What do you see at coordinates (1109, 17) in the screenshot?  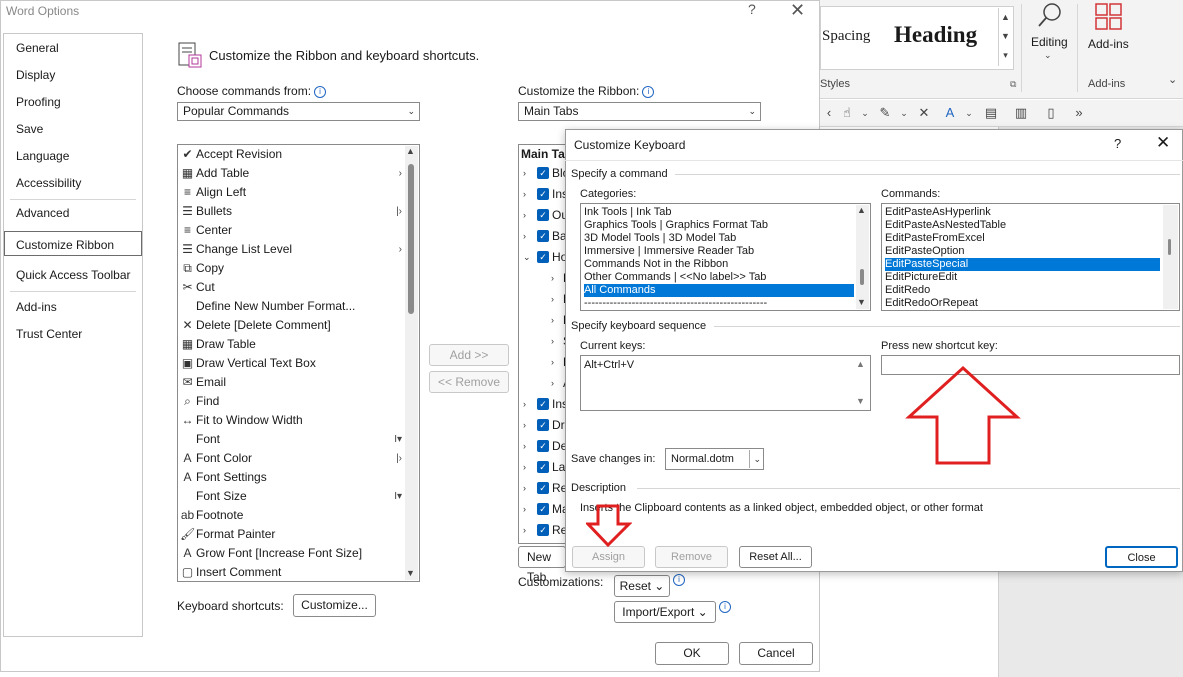 I see `addins-grid-icon` at bounding box center [1109, 17].